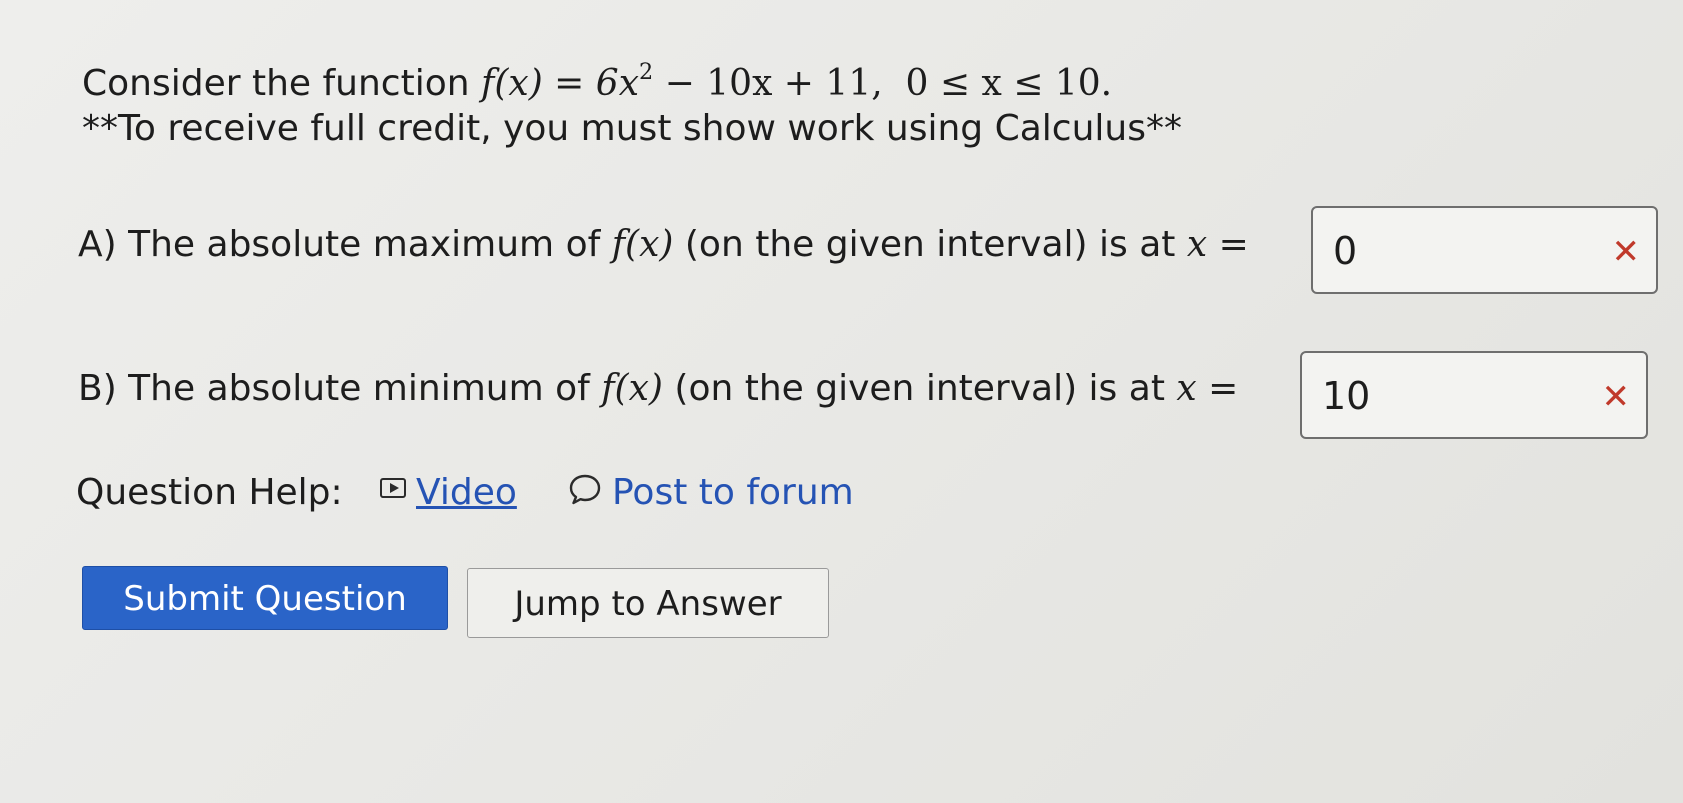  Describe the element at coordinates (883, 83) in the screenshot. I see `function-rest: − 10x + 11, 0 ≤ x ≤ 10.` at that location.